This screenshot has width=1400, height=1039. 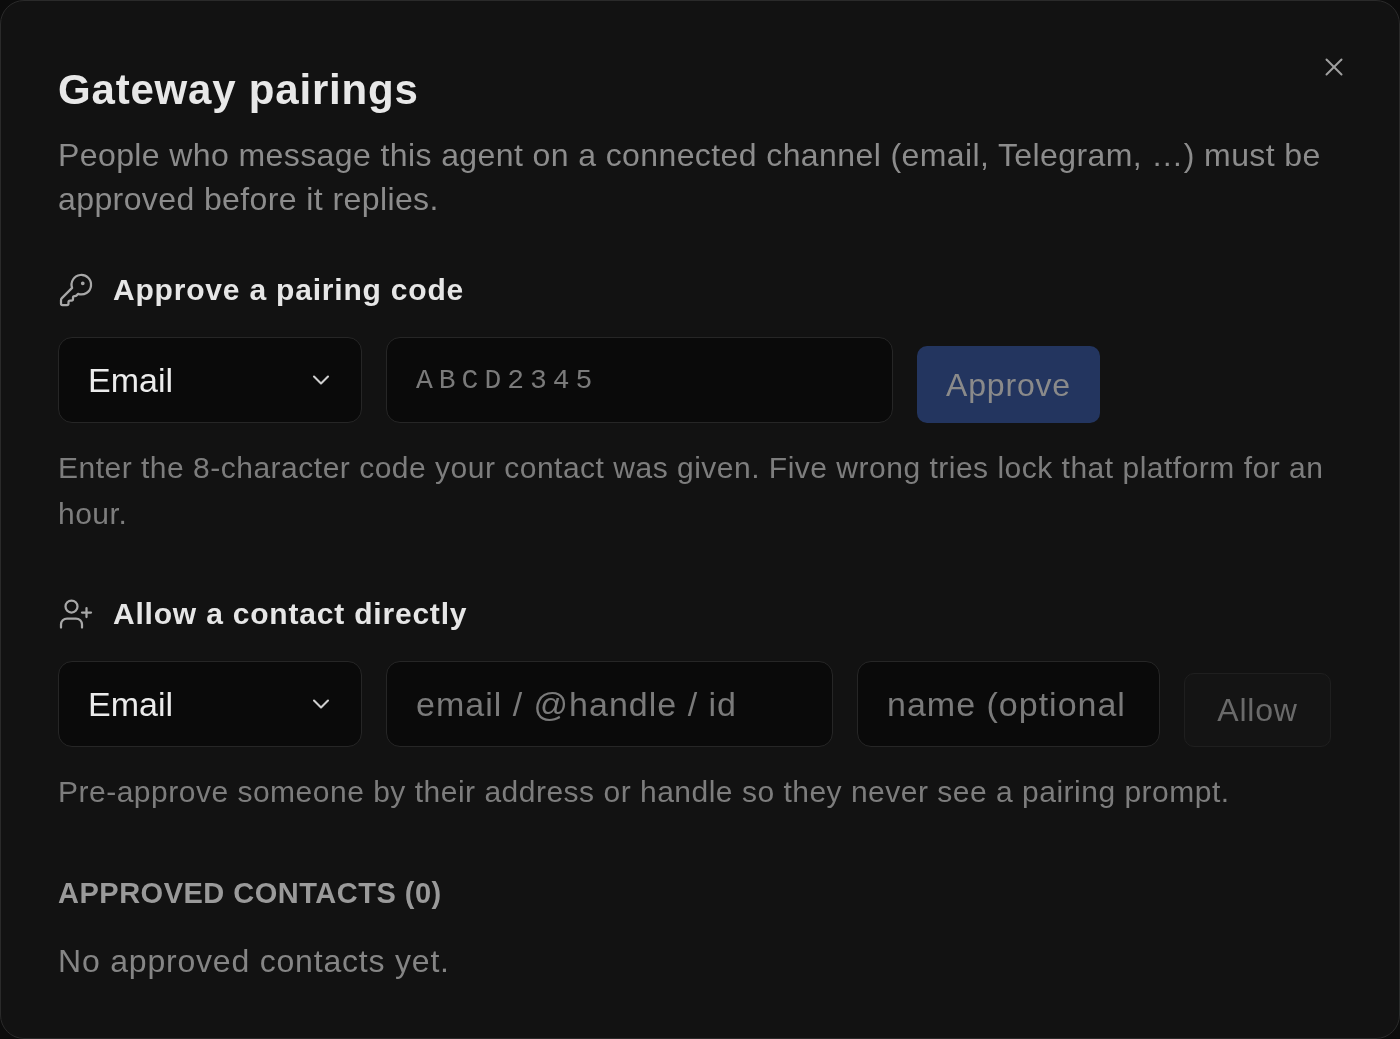 What do you see at coordinates (250, 893) in the screenshot?
I see `approved-contacts-heading: APPROVED CONTACTS (0)` at bounding box center [250, 893].